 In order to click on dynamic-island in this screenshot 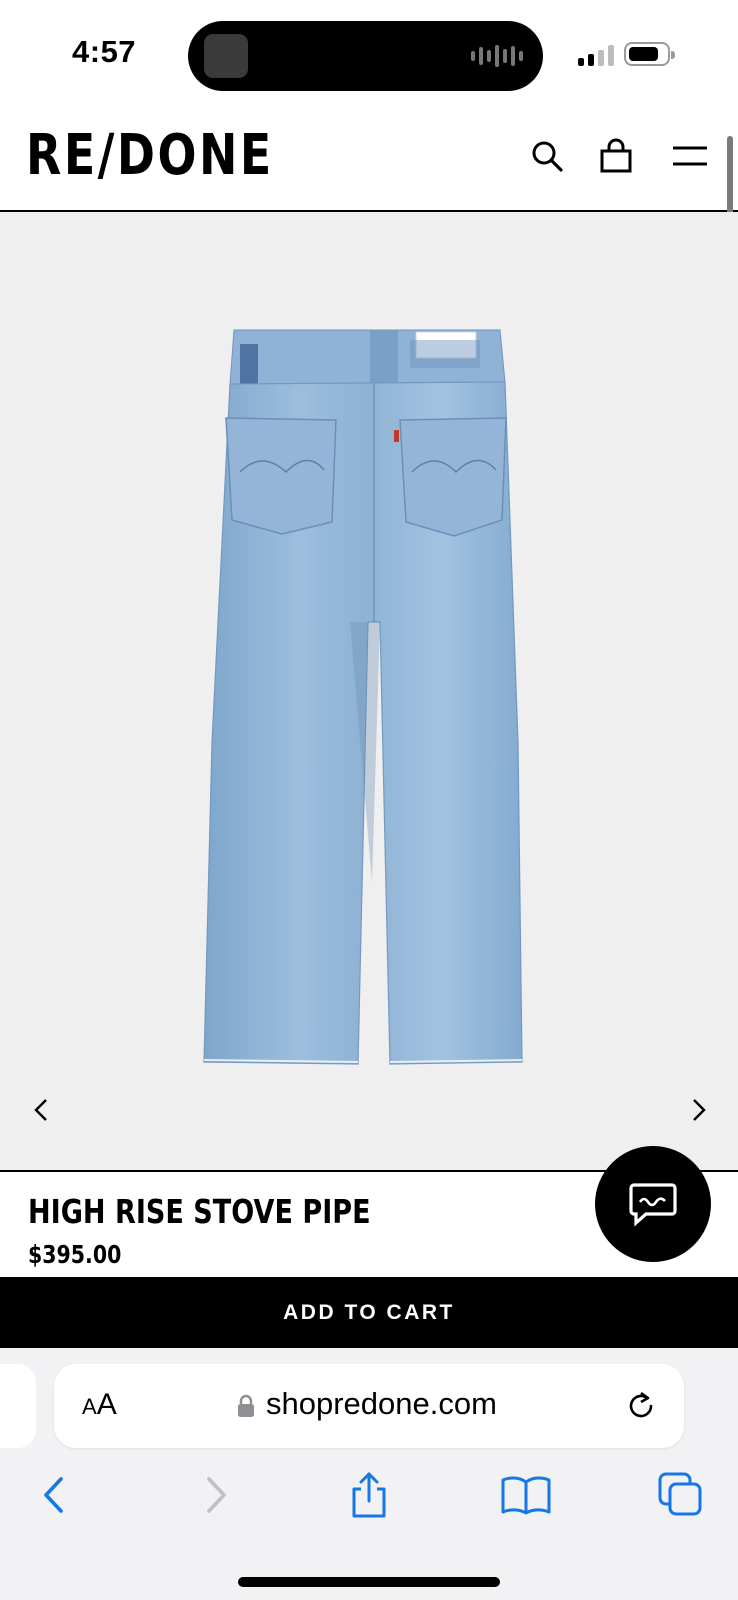, I will do `click(365, 56)`.